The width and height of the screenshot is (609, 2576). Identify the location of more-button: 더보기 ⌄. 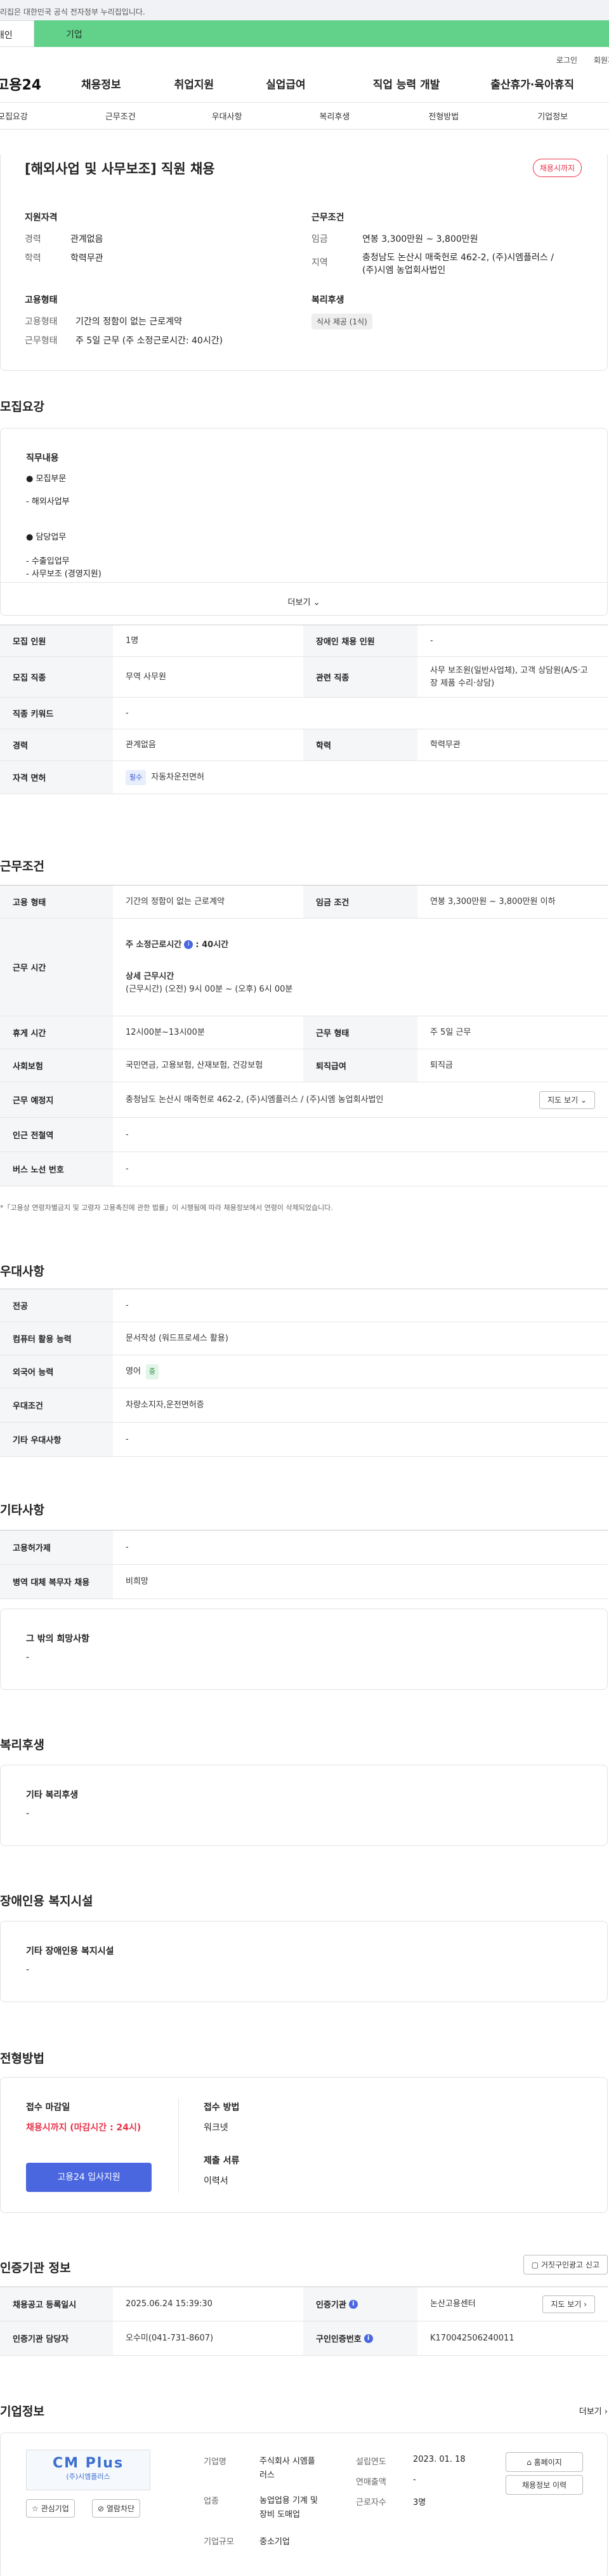
(304, 598).